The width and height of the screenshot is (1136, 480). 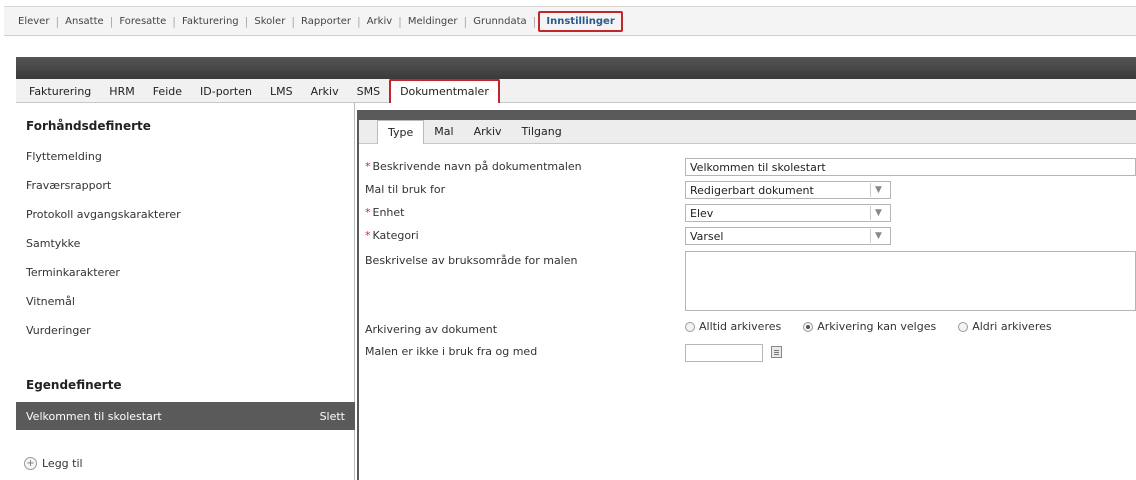 I want to click on calendar-icon, so click(x=776, y=352).